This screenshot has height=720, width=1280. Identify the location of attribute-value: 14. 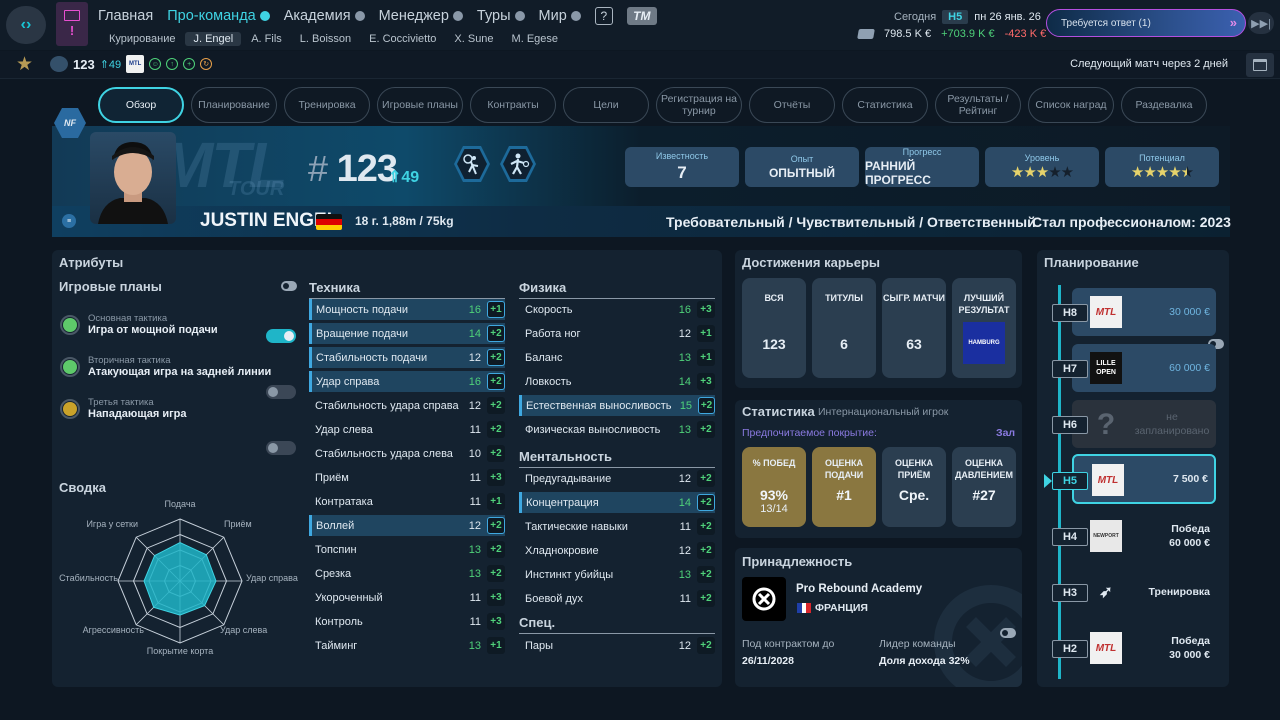
(684, 502).